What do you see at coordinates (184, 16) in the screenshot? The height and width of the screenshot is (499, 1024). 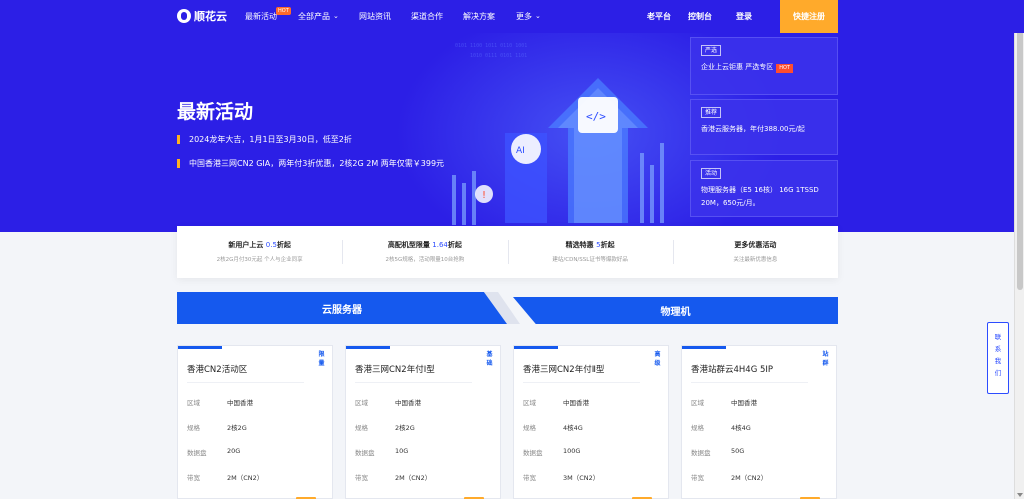 I see `logo-icon` at bounding box center [184, 16].